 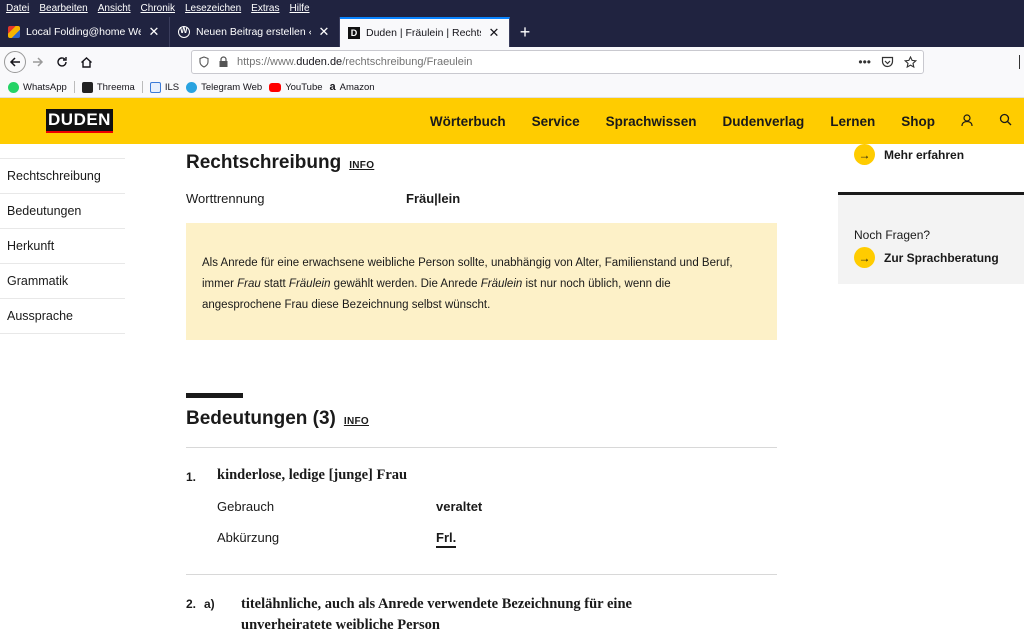 What do you see at coordinates (651, 121) in the screenshot?
I see `nav-sprachwissen: Sprachwissen` at bounding box center [651, 121].